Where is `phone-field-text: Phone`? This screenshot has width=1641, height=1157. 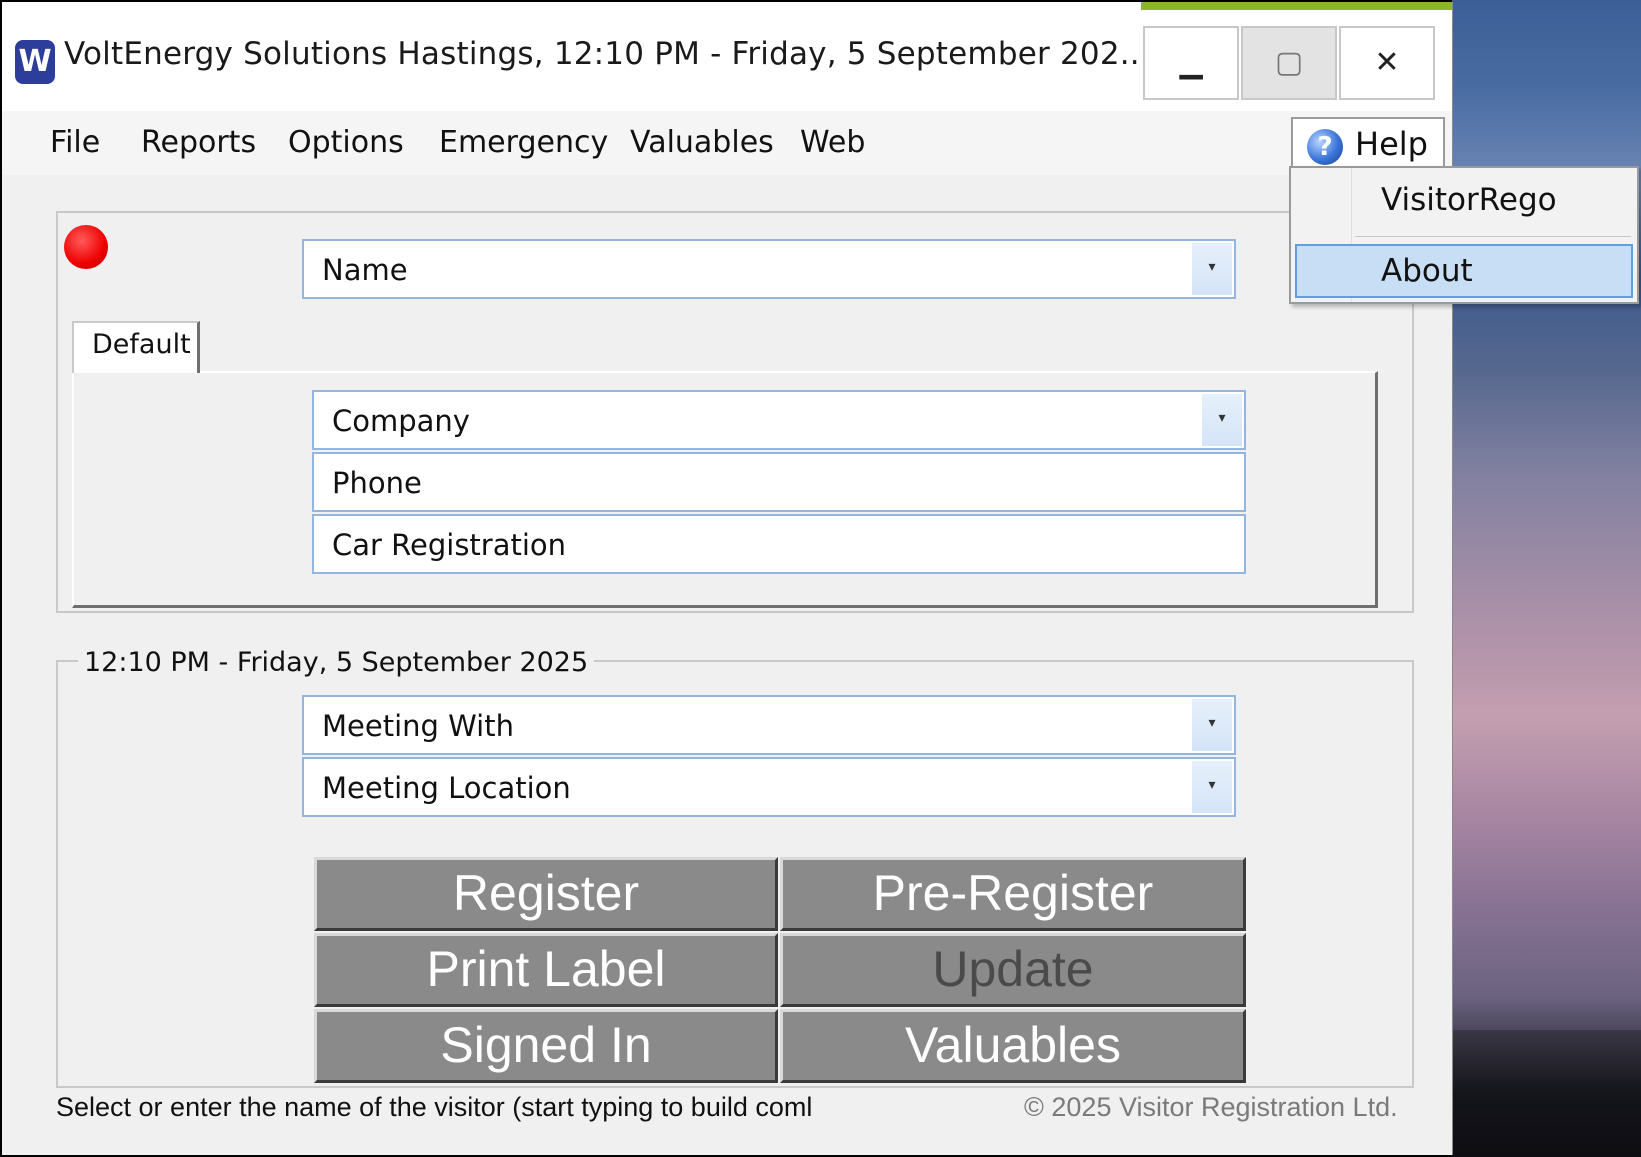 phone-field-text: Phone is located at coordinates (377, 483).